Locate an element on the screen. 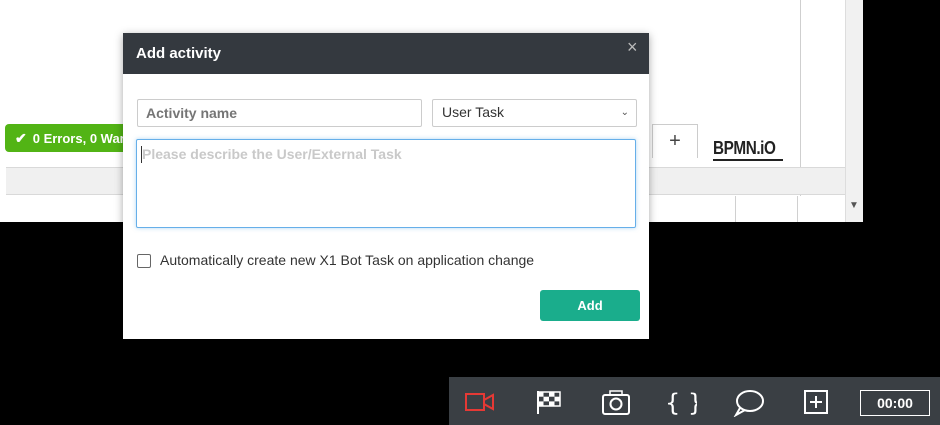 Image resolution: width=940 pixels, height=425 pixels. checkmark-icon: ✔ is located at coordinates (21, 138).